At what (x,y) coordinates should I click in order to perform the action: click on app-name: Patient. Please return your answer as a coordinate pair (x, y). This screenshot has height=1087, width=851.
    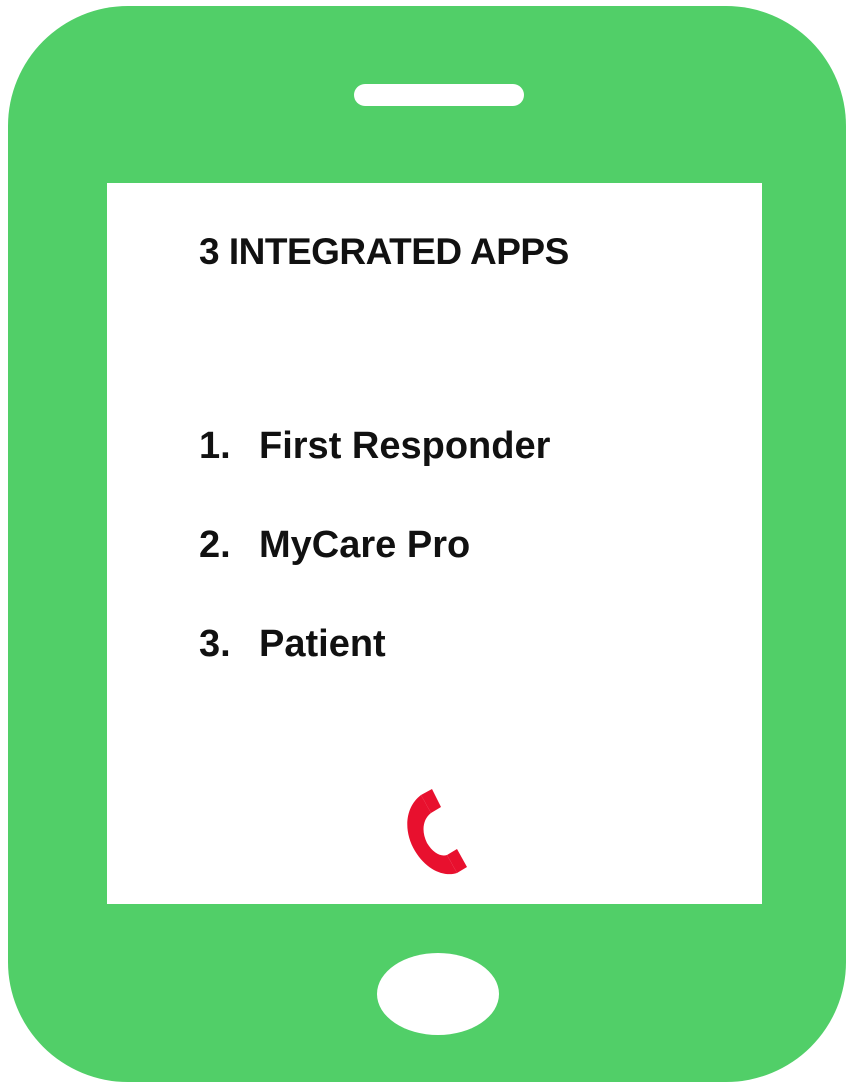
    Looking at the image, I should click on (322, 644).